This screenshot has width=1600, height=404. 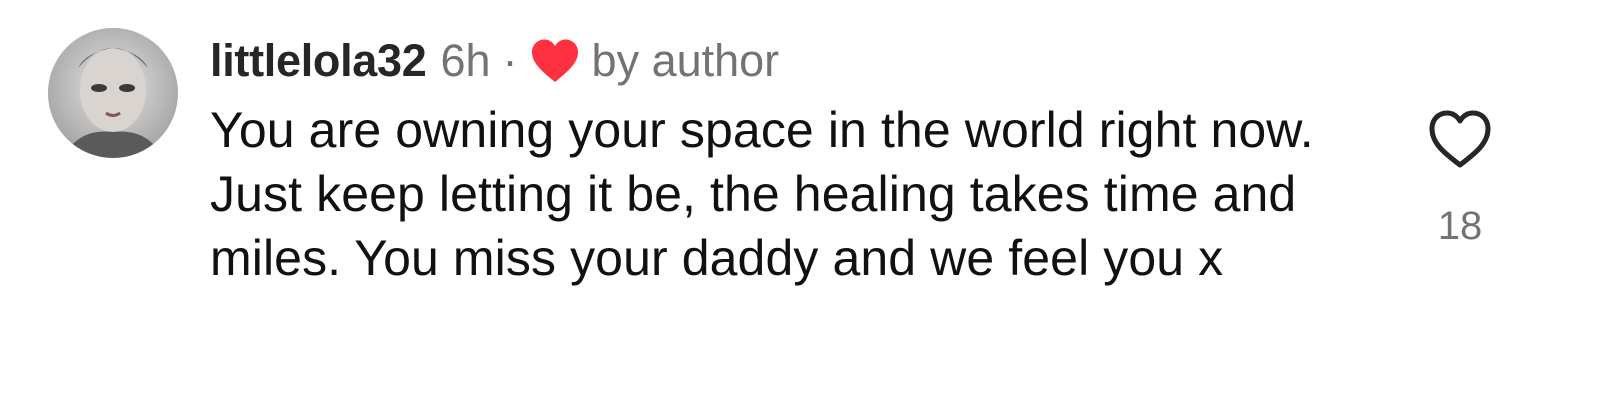 I want to click on like-button, so click(x=1460, y=139).